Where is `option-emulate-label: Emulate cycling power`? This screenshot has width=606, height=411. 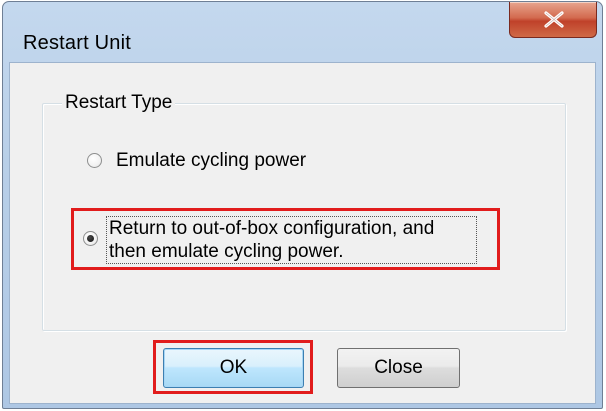
option-emulate-label: Emulate cycling power is located at coordinates (211, 160).